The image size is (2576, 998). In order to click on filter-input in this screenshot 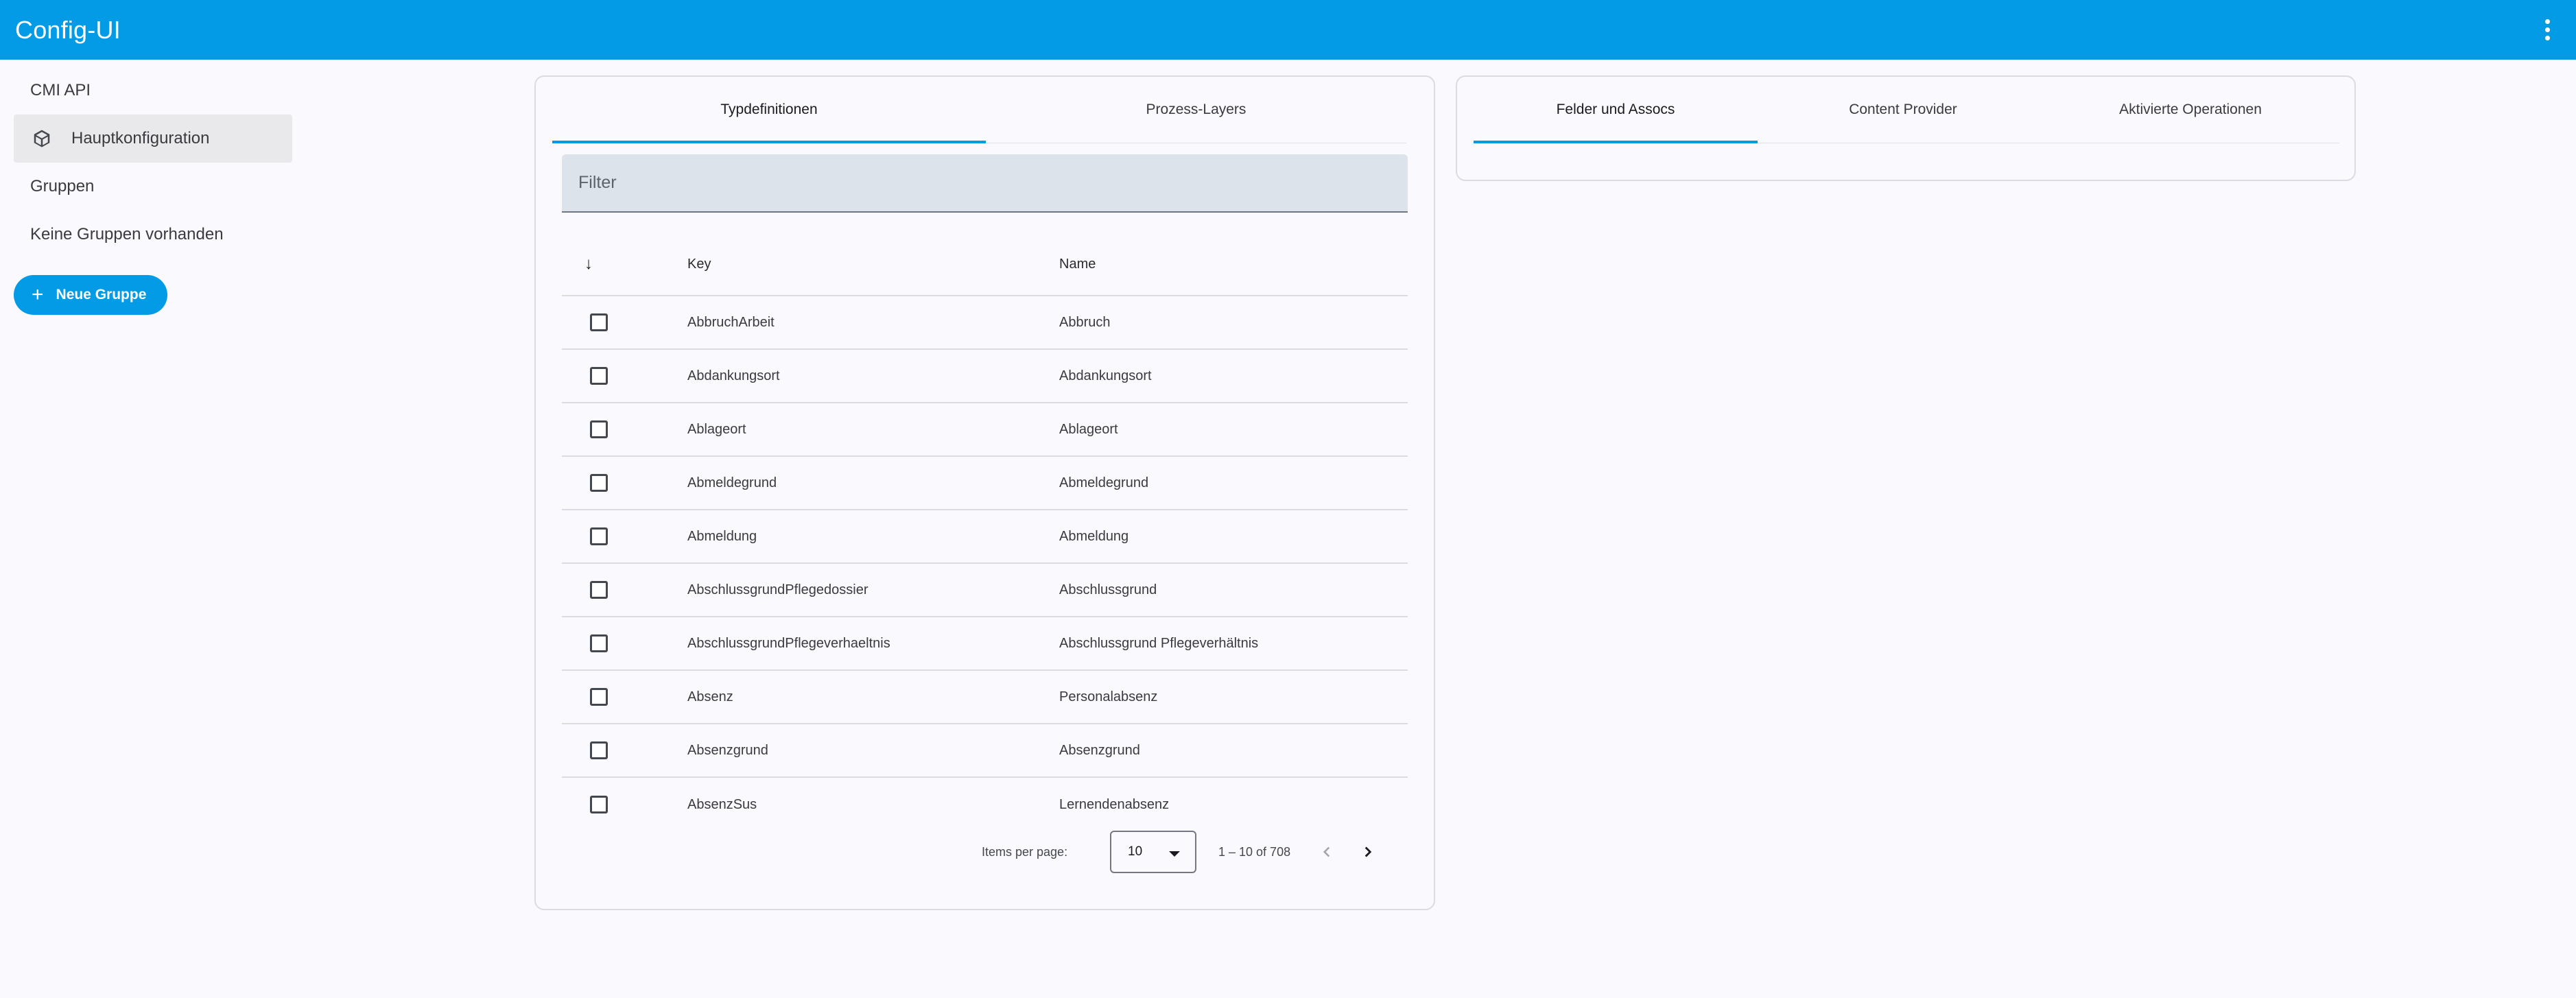, I will do `click(993, 183)`.